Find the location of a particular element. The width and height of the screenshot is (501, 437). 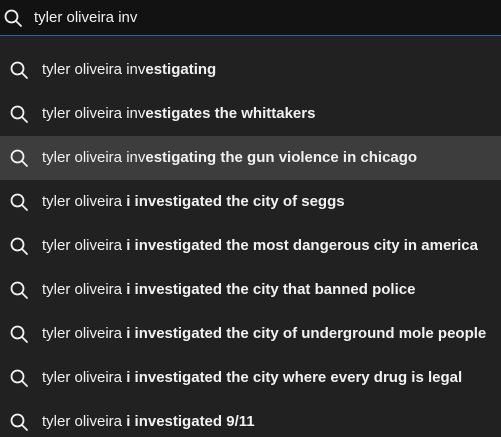

suggestion-item: tyler oliveira i investigated 9/11 is located at coordinates (250, 418).